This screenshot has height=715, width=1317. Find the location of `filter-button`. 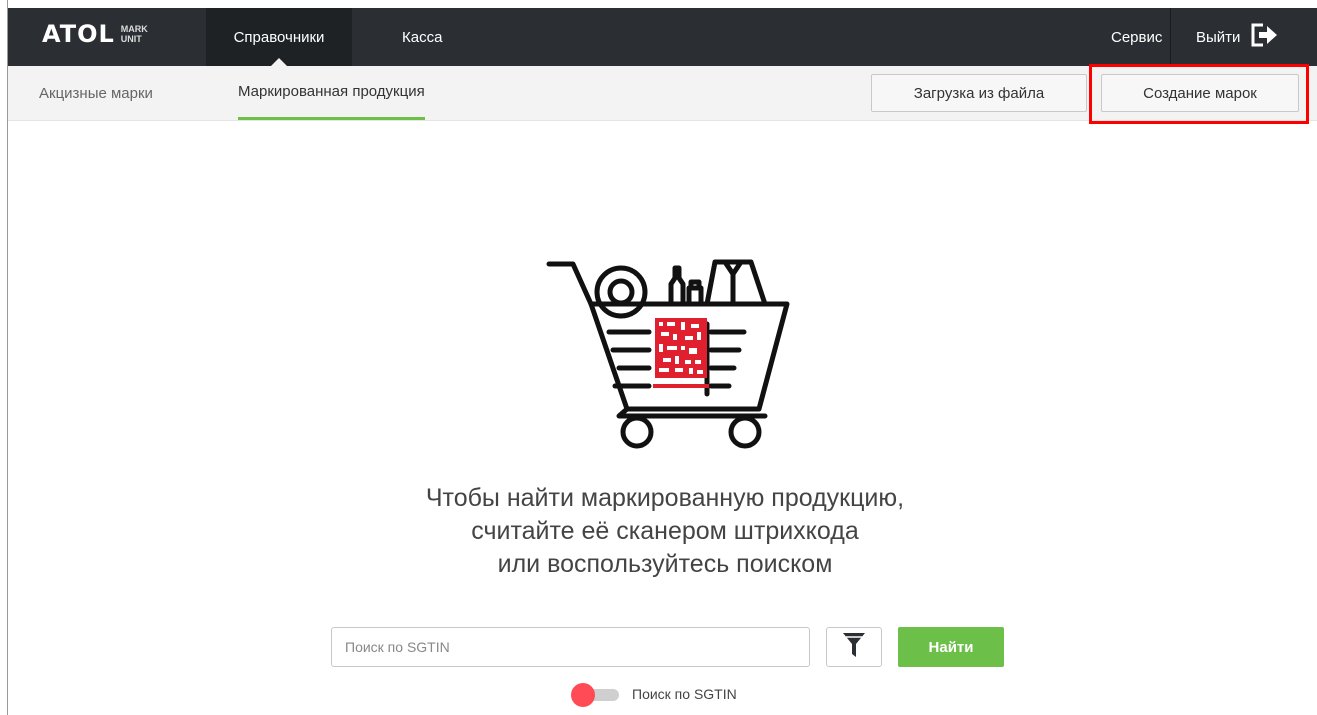

filter-button is located at coordinates (854, 647).